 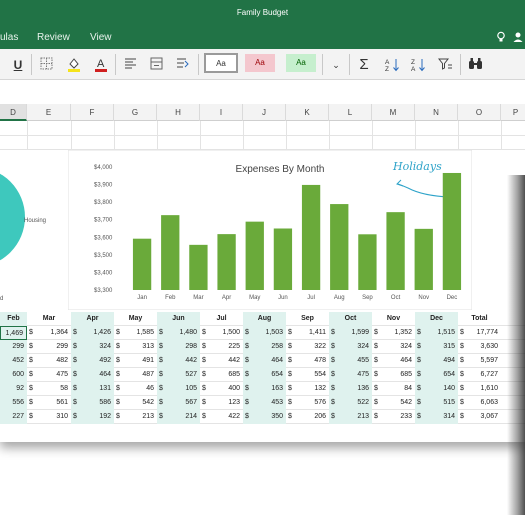 What do you see at coordinates (135, 347) in the screenshot?
I see `table-cell: $313` at bounding box center [135, 347].